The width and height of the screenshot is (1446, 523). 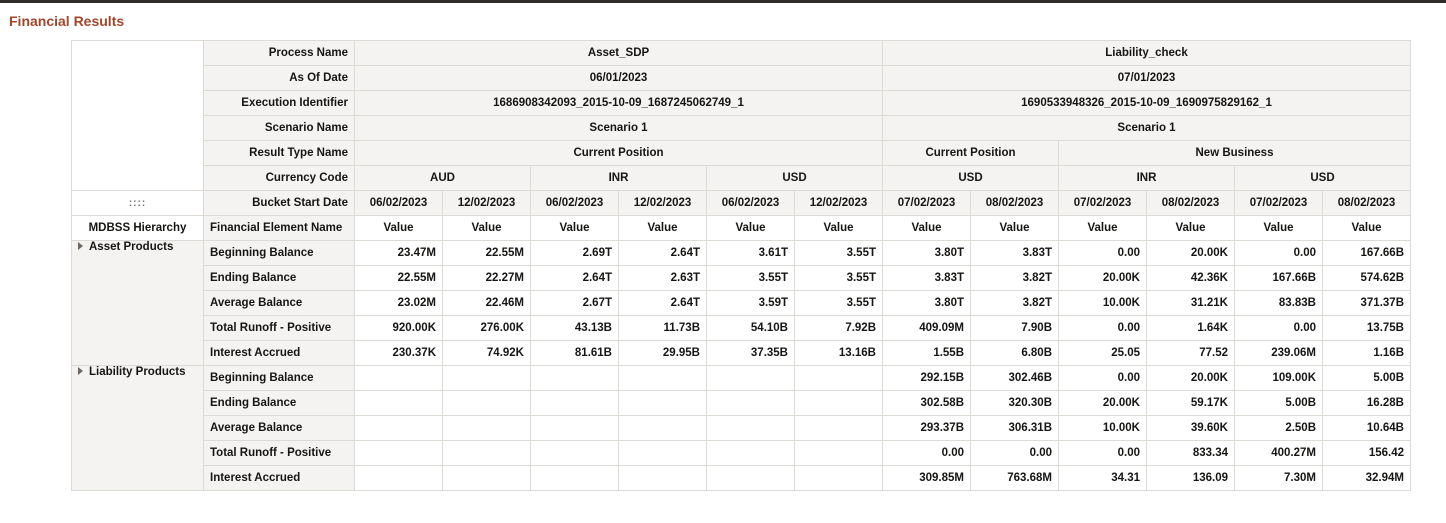 What do you see at coordinates (1278, 453) in the screenshot?
I see `value-cell: 400.27M` at bounding box center [1278, 453].